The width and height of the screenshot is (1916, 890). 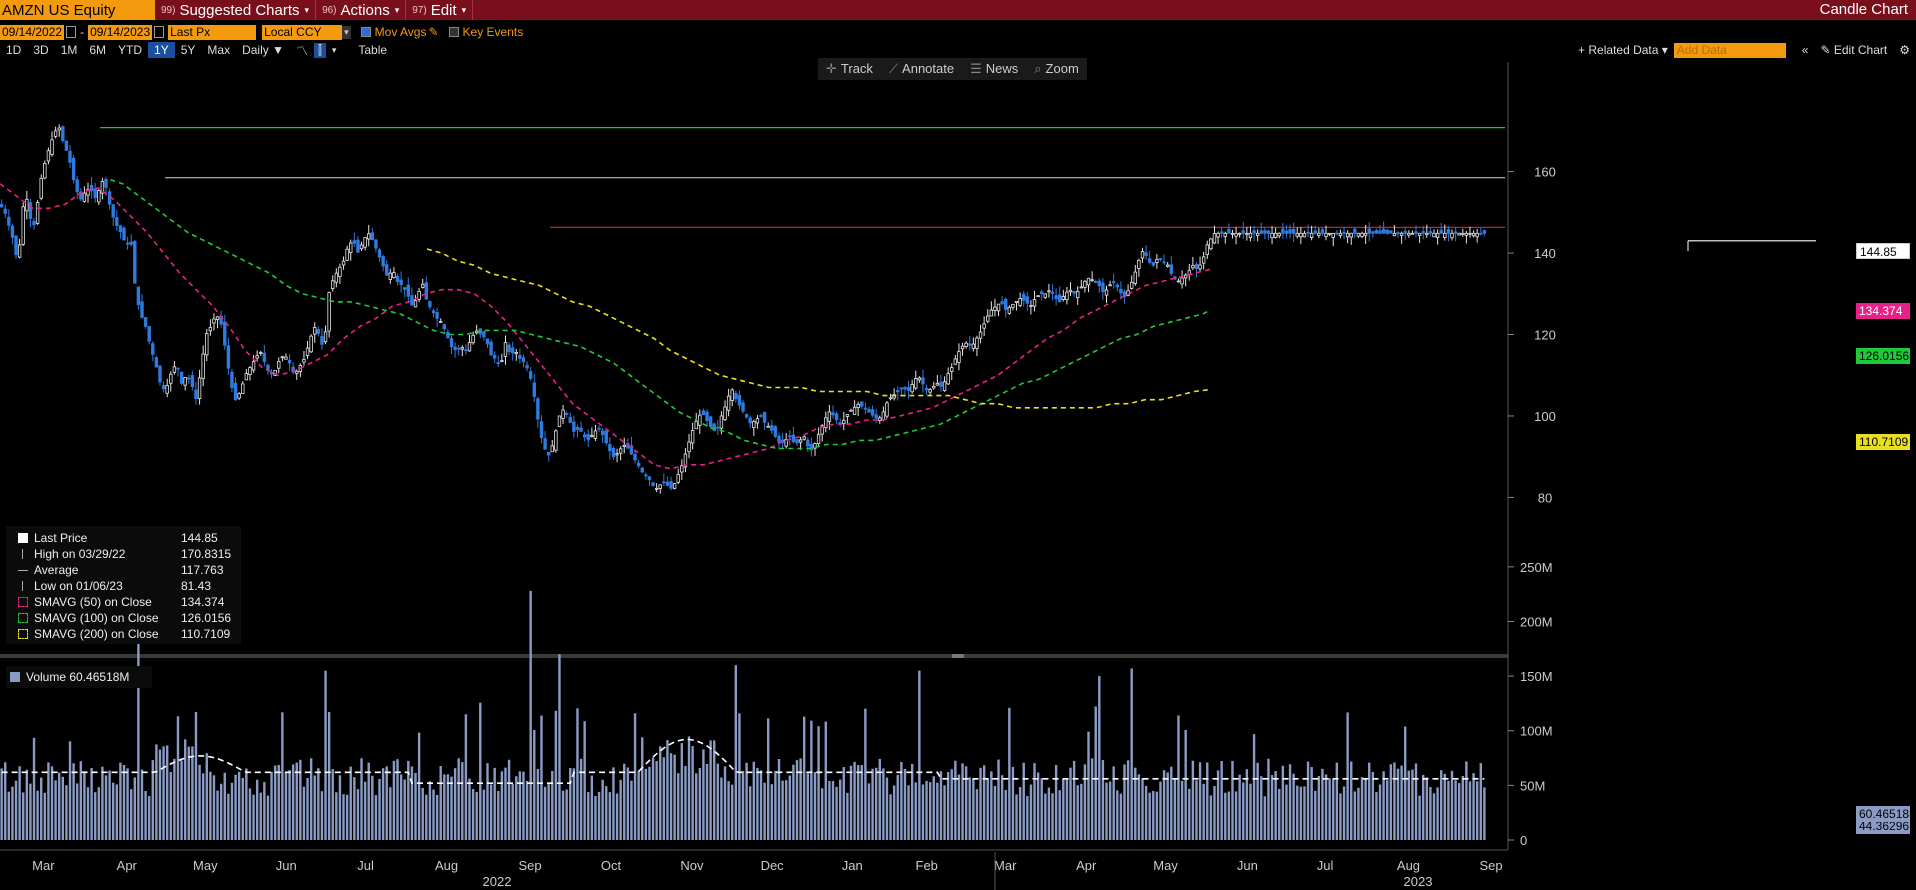 What do you see at coordinates (1536, 621) in the screenshot?
I see `volume-tick-label: 200M` at bounding box center [1536, 621].